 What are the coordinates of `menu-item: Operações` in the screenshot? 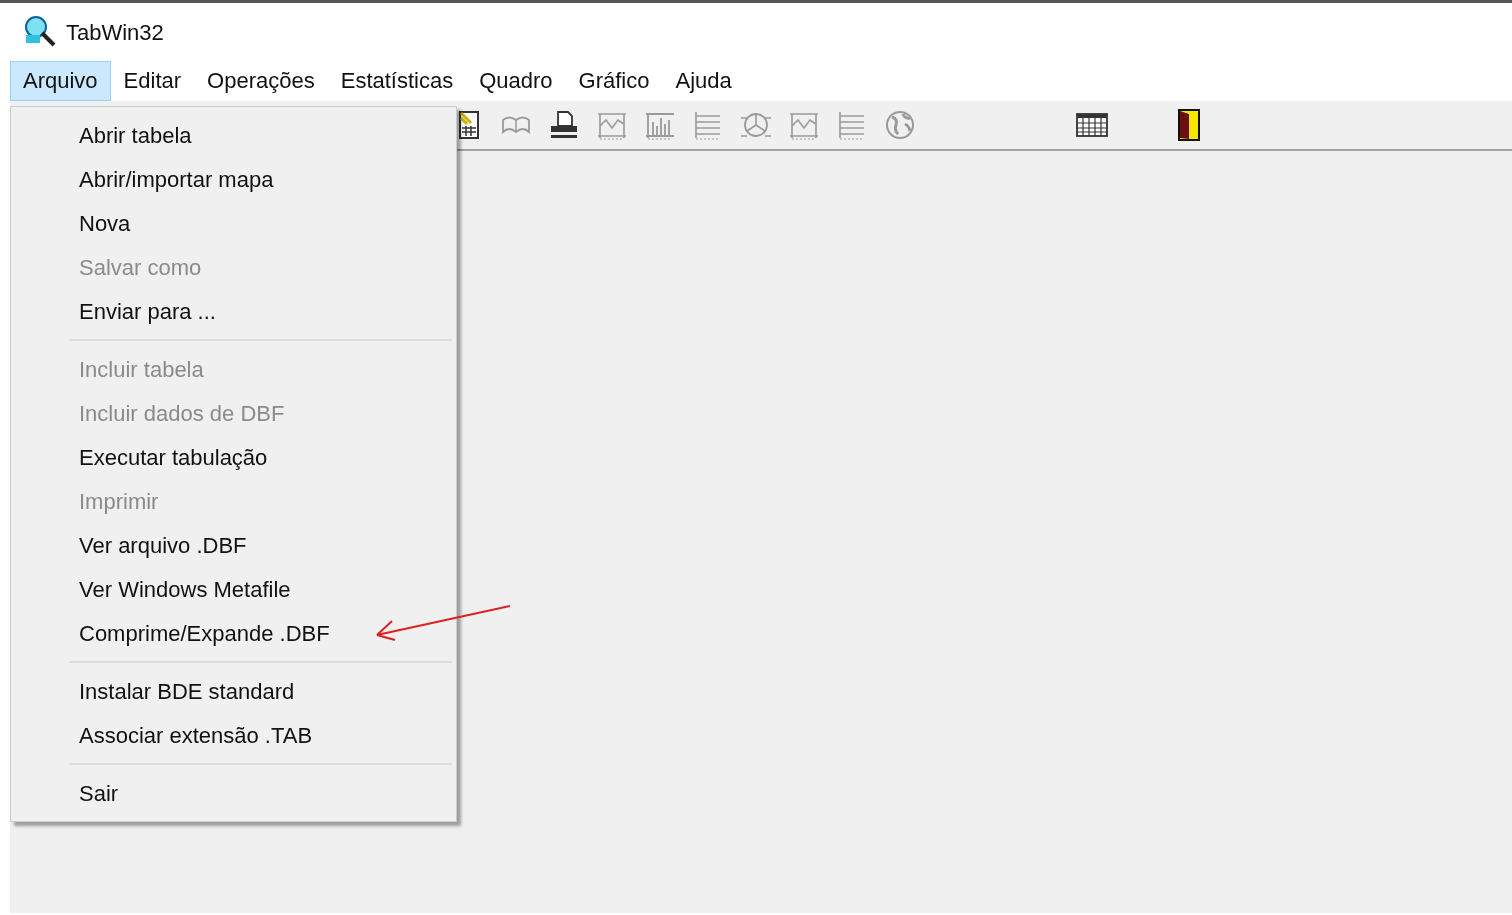 It's located at (261, 81).